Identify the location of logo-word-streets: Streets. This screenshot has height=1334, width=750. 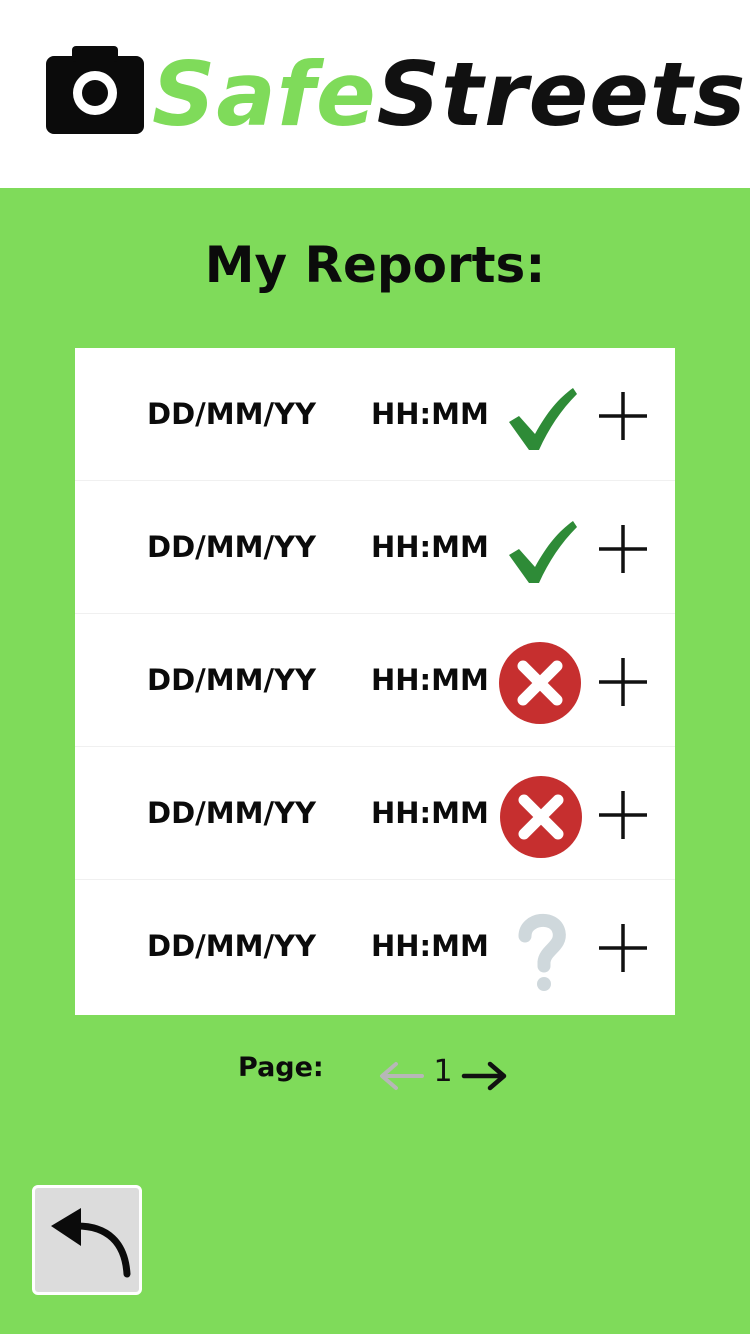
(561, 94).